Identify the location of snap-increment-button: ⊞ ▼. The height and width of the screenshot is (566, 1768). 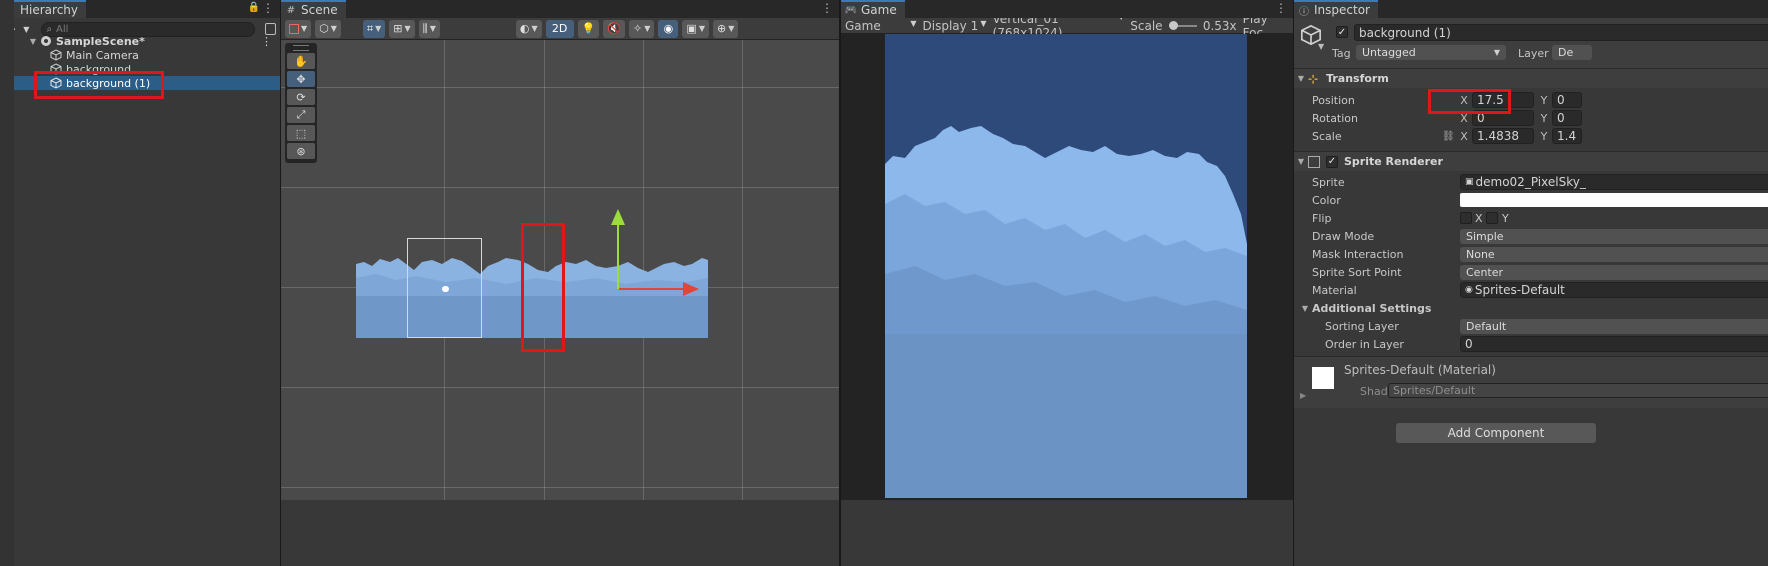
(402, 28).